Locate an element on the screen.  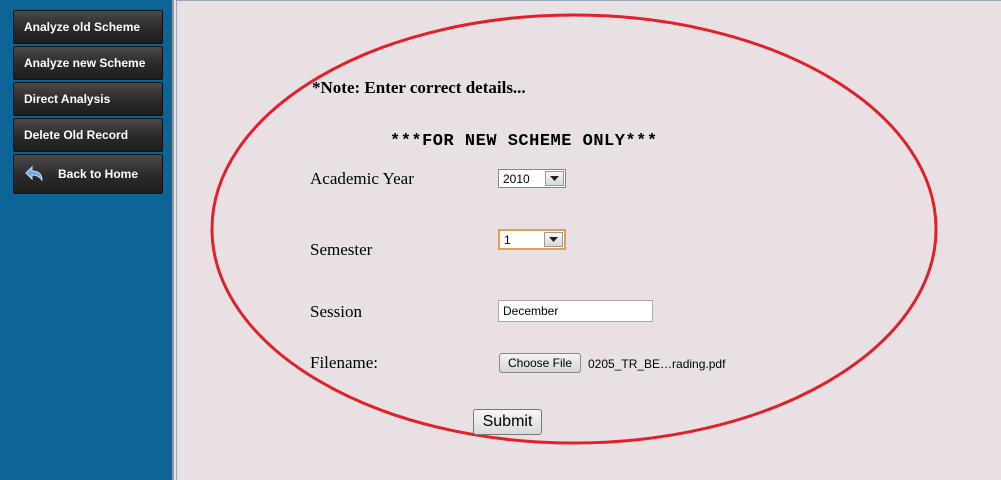
academic-year-select: 2010 is located at coordinates (532, 178).